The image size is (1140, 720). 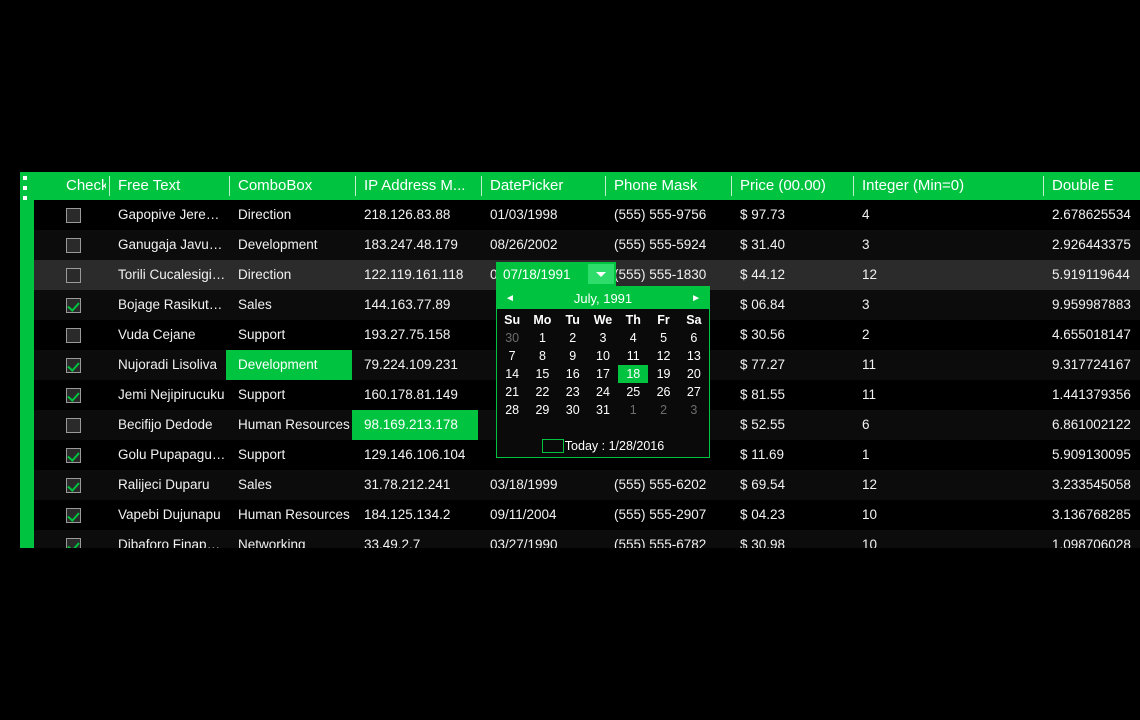 I want to click on cell-int: 6, so click(x=945, y=425).